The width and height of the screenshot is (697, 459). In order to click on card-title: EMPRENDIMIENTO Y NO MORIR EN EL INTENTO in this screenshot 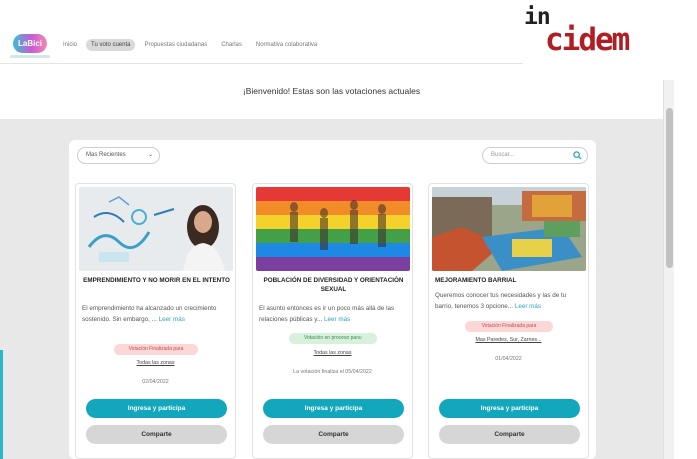, I will do `click(156, 280)`.